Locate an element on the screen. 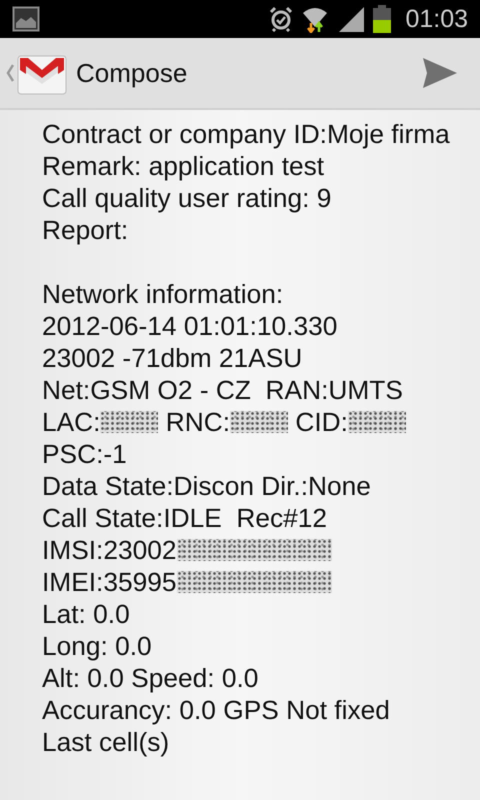 The height and width of the screenshot is (800, 480). message-text: IMEI:35995 is located at coordinates (109, 582).